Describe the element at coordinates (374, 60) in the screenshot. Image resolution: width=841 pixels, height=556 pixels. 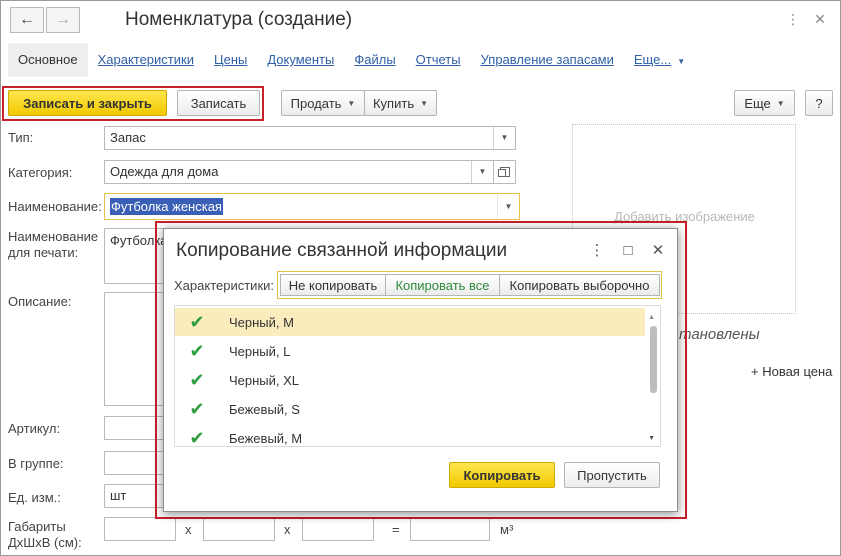
I see `tab-files: Файлы` at that location.